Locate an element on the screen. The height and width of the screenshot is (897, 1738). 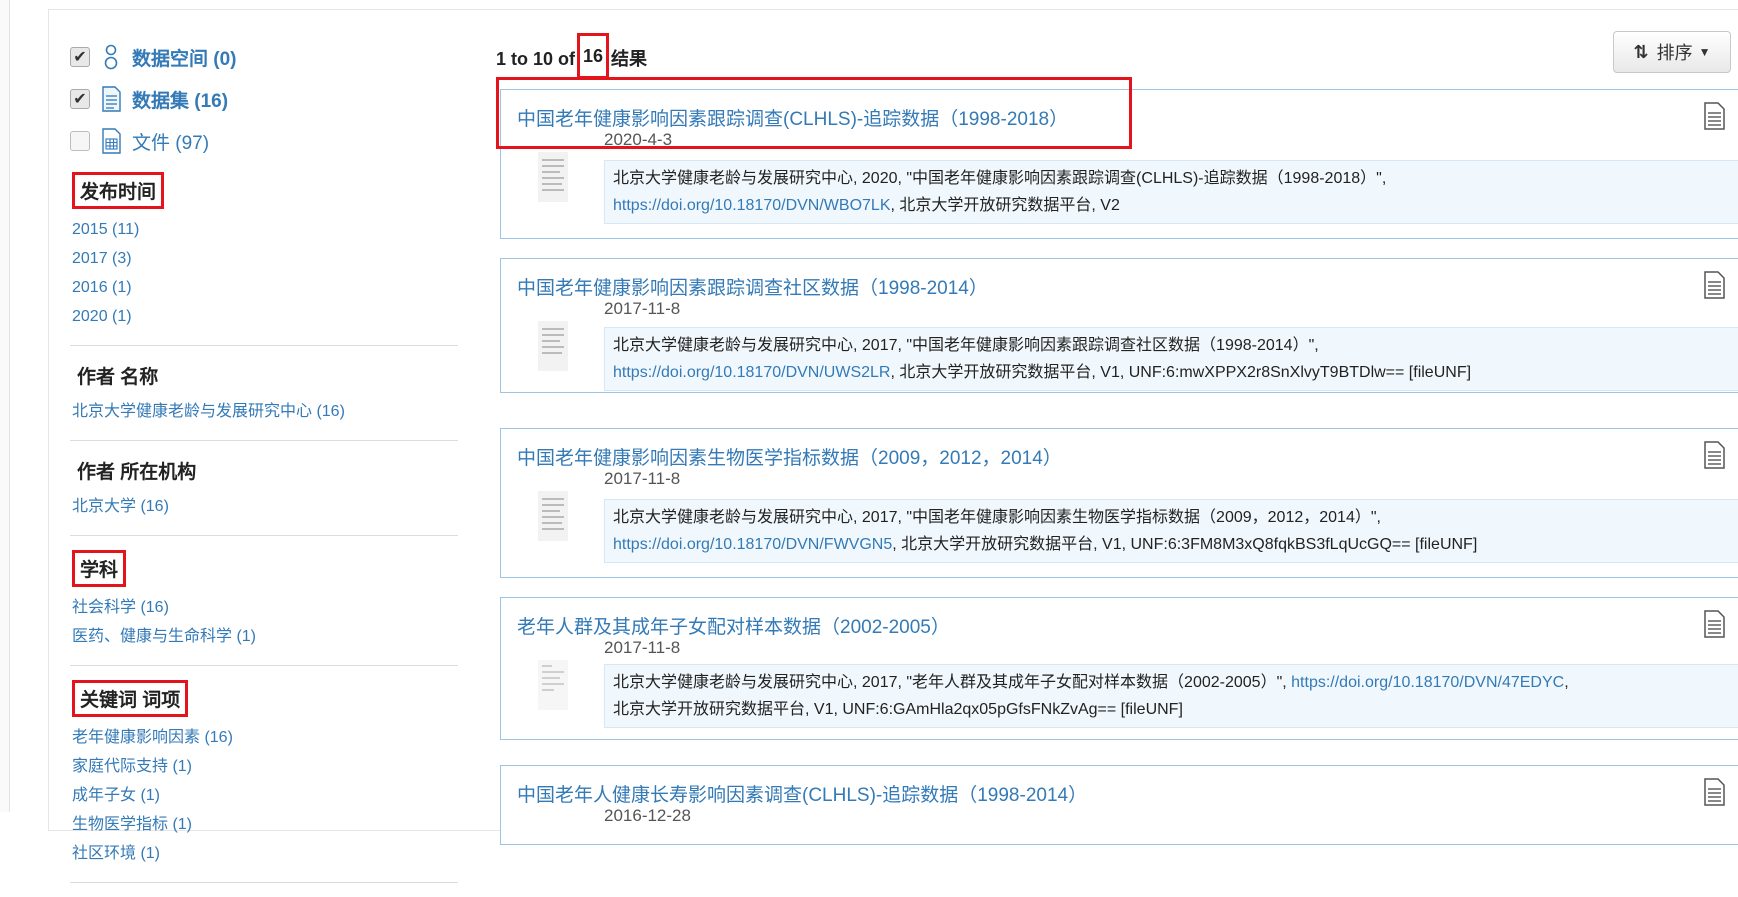
type-filter-files: 文件 (97) is located at coordinates (265, 141).